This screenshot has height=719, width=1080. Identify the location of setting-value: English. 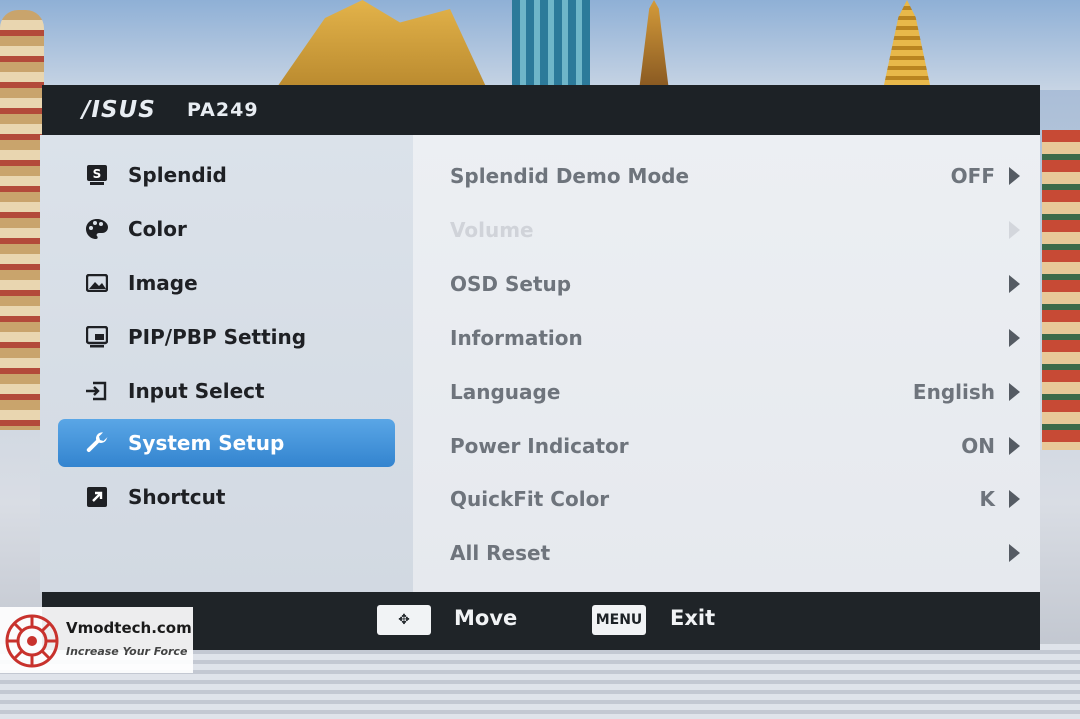
(953, 392).